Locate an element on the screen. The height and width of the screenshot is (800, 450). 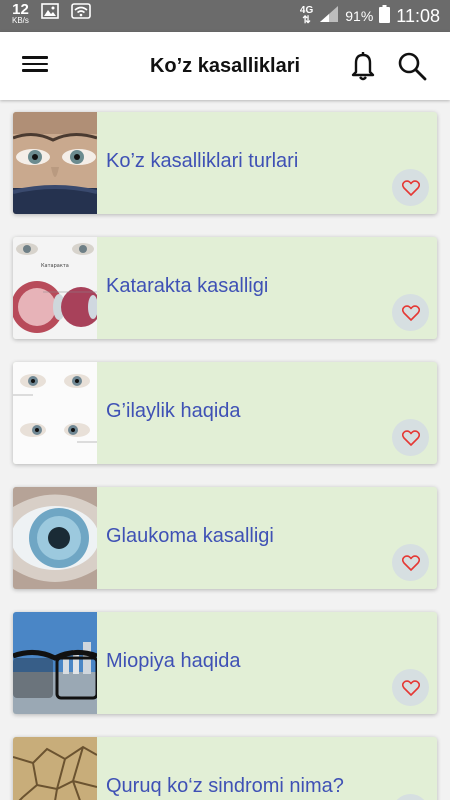
article-card: Miopiya haqida is located at coordinates (225, 663).